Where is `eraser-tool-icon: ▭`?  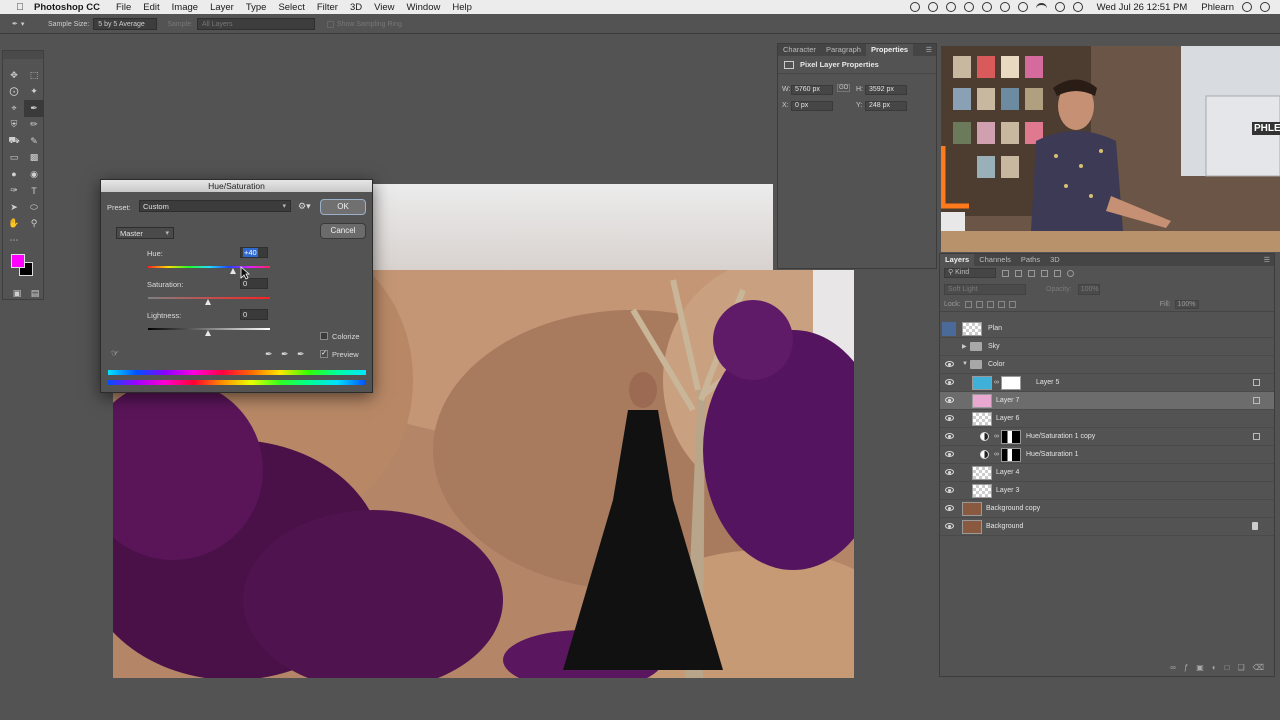 eraser-tool-icon: ▭ is located at coordinates (14, 158).